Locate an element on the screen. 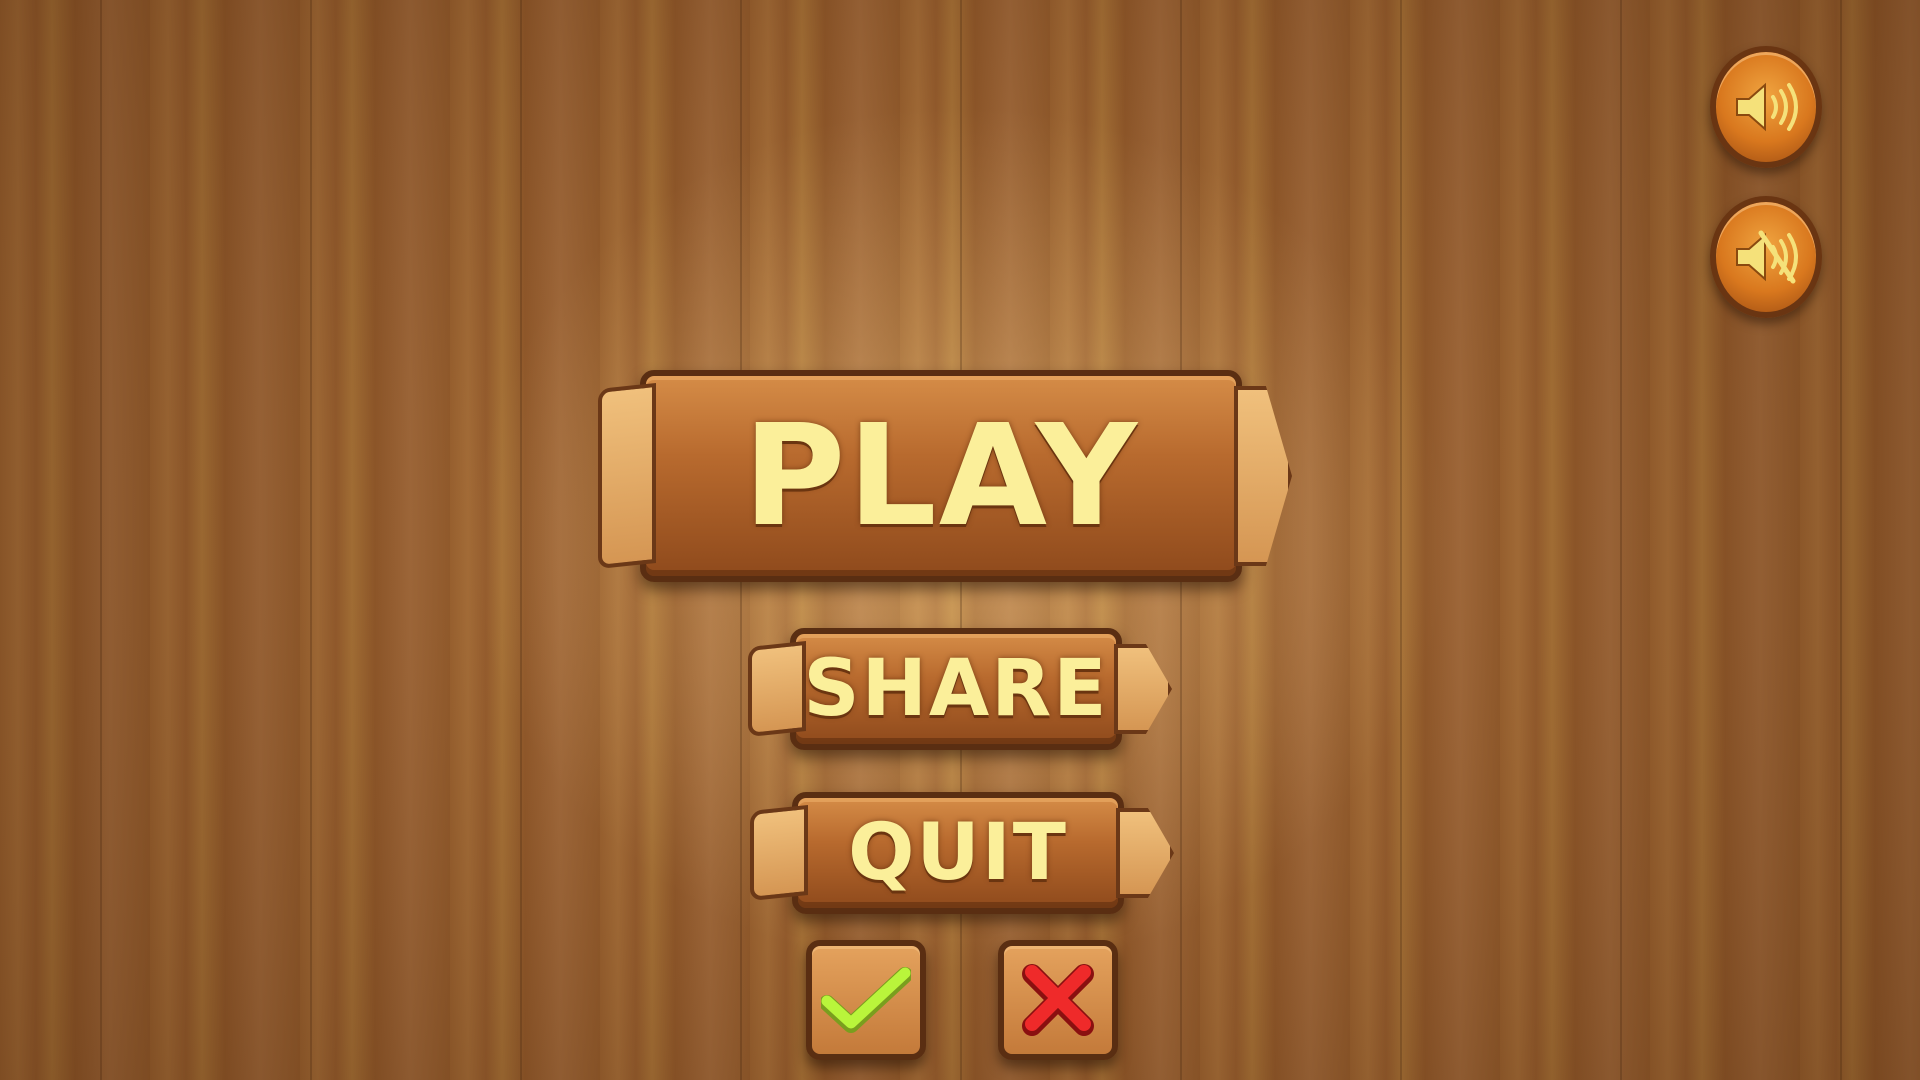 The width and height of the screenshot is (1920, 1080). cancel-button is located at coordinates (1058, 1000).